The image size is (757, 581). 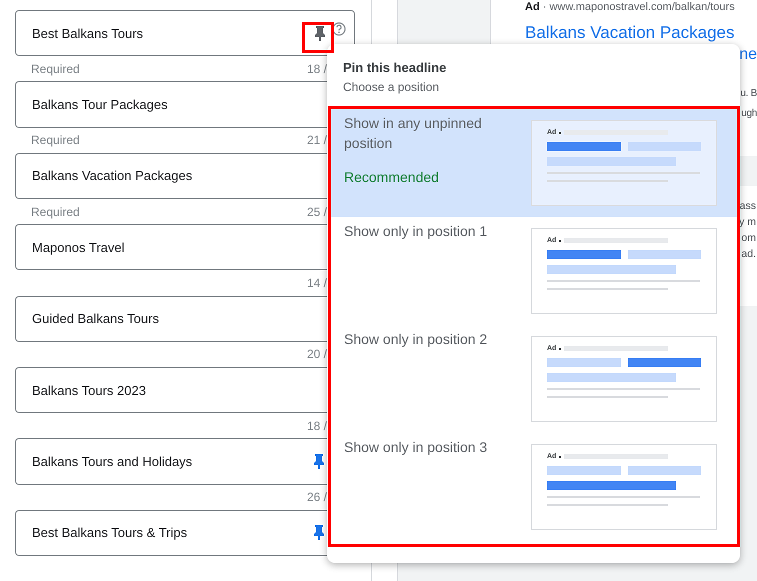 I want to click on highlight-frame, so click(x=318, y=37).